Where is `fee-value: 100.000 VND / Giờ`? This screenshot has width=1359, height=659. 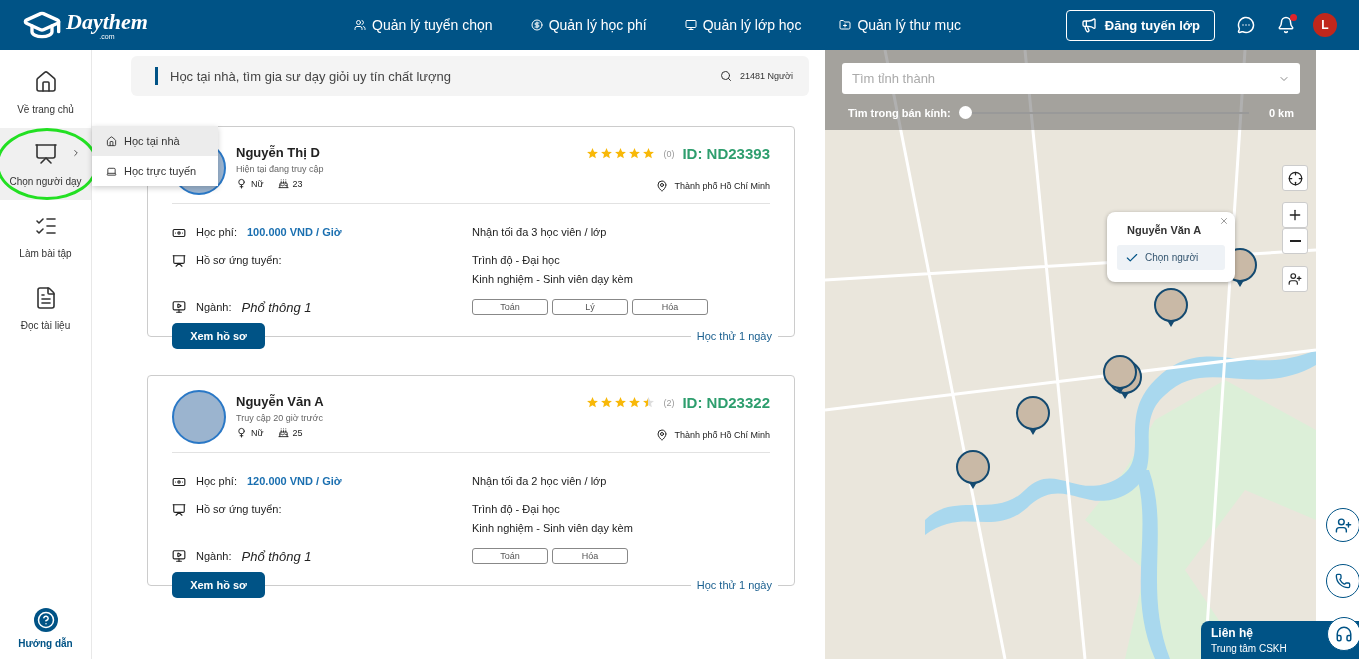
fee-value: 100.000 VND / Giờ is located at coordinates (294, 232).